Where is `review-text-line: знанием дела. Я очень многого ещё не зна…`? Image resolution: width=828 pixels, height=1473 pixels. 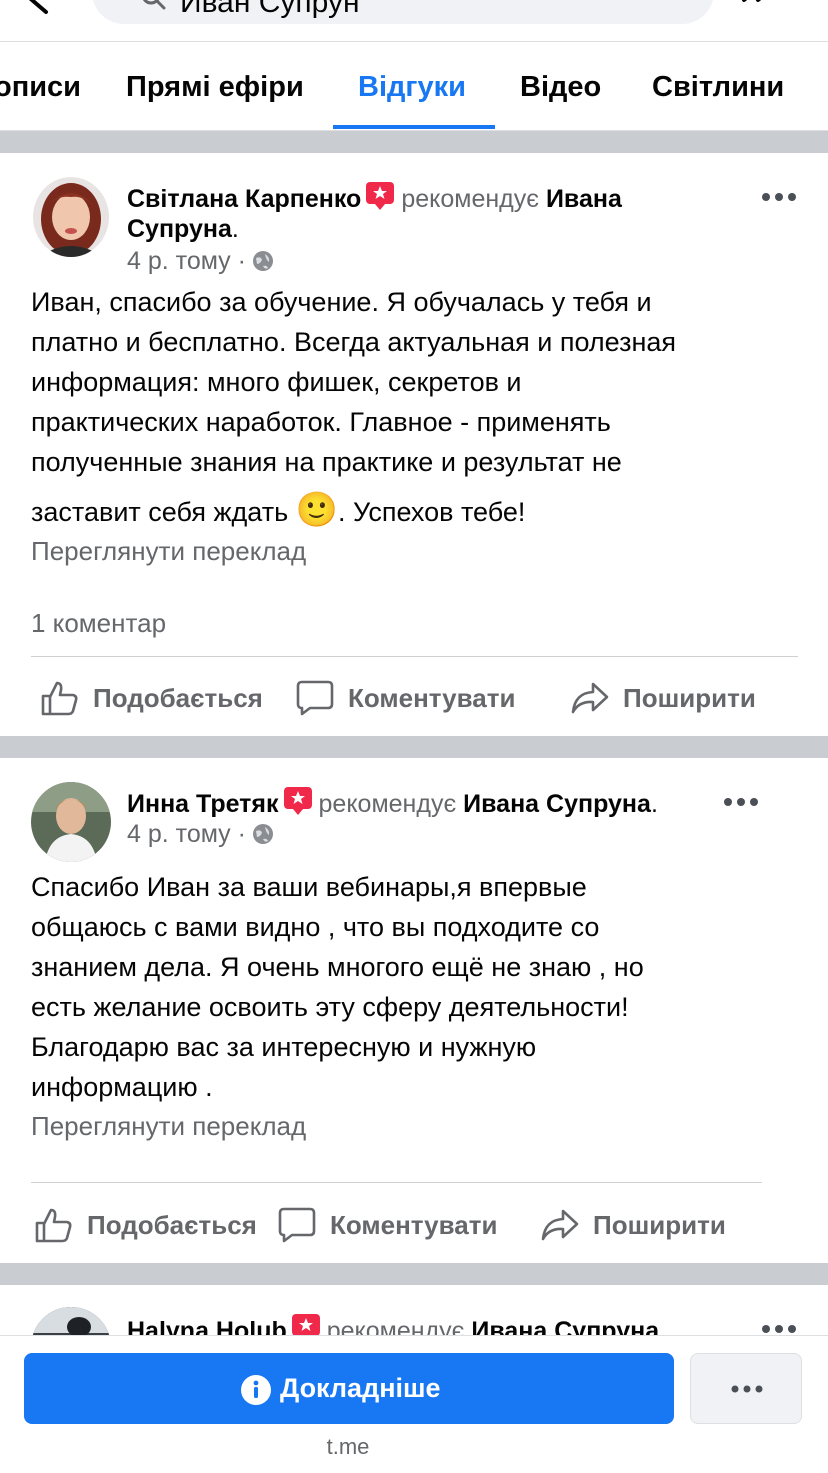 review-text-line: знанием дела. Я очень многого ещё не зна… is located at coordinates (337, 967).